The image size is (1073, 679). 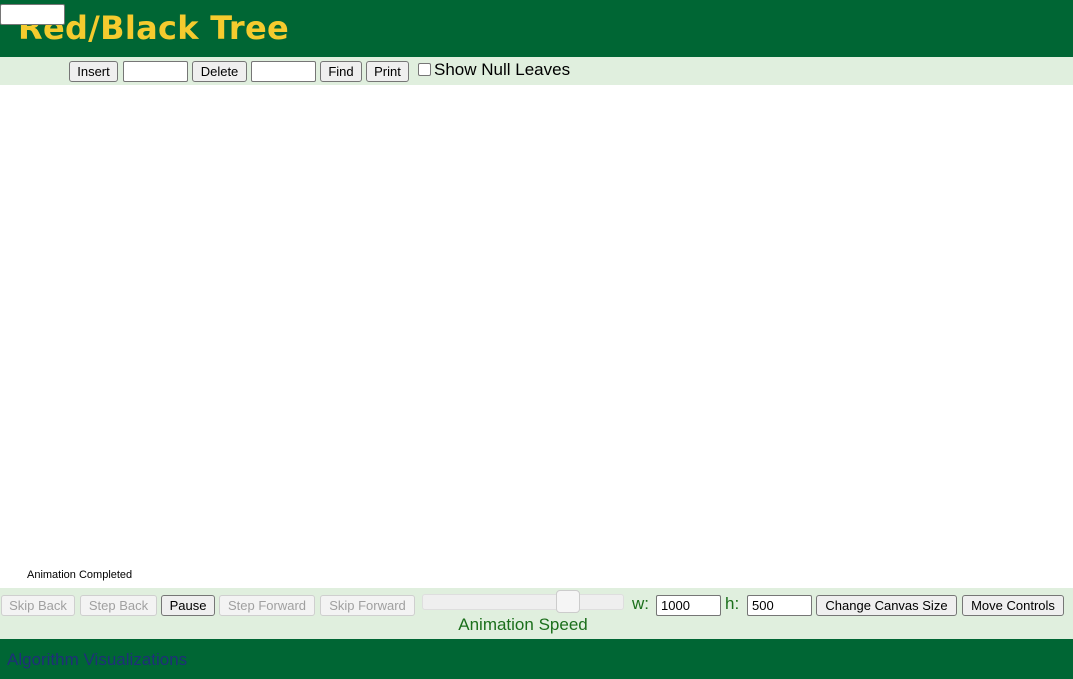 I want to click on animation-speed-slider, so click(x=523, y=602).